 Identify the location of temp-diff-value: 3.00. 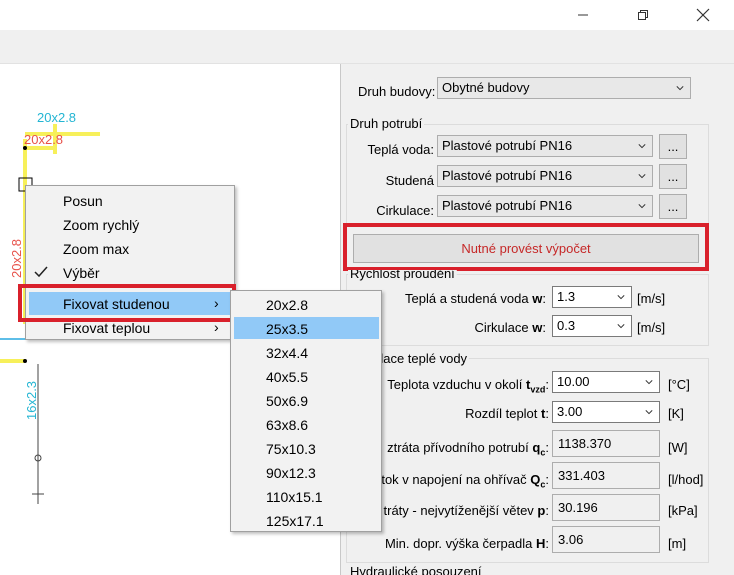
(570, 411).